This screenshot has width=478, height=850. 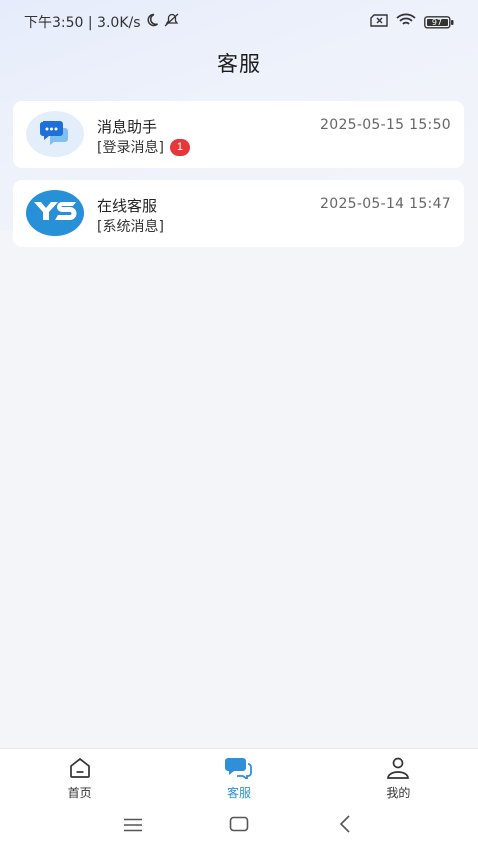 I want to click on menu-icon, so click(x=133, y=826).